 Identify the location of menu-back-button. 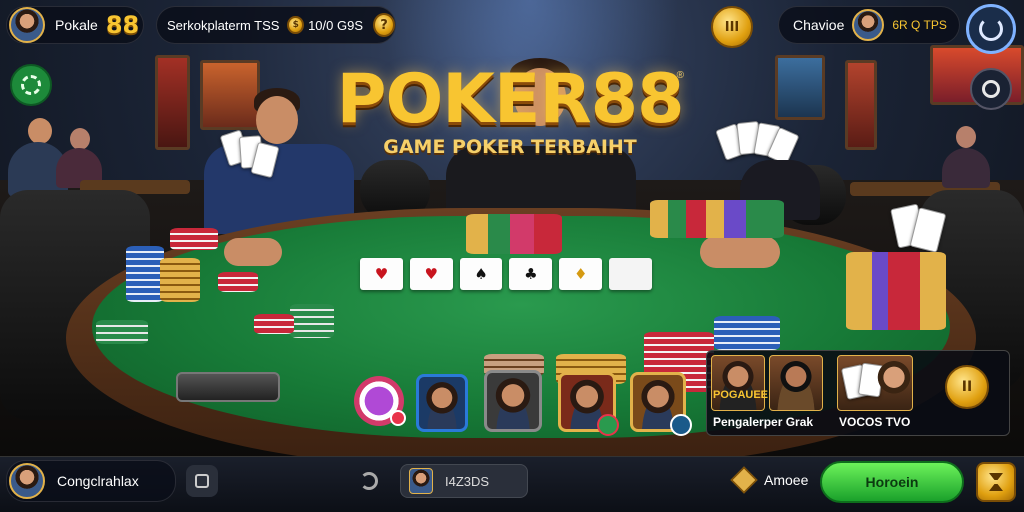
(991, 89).